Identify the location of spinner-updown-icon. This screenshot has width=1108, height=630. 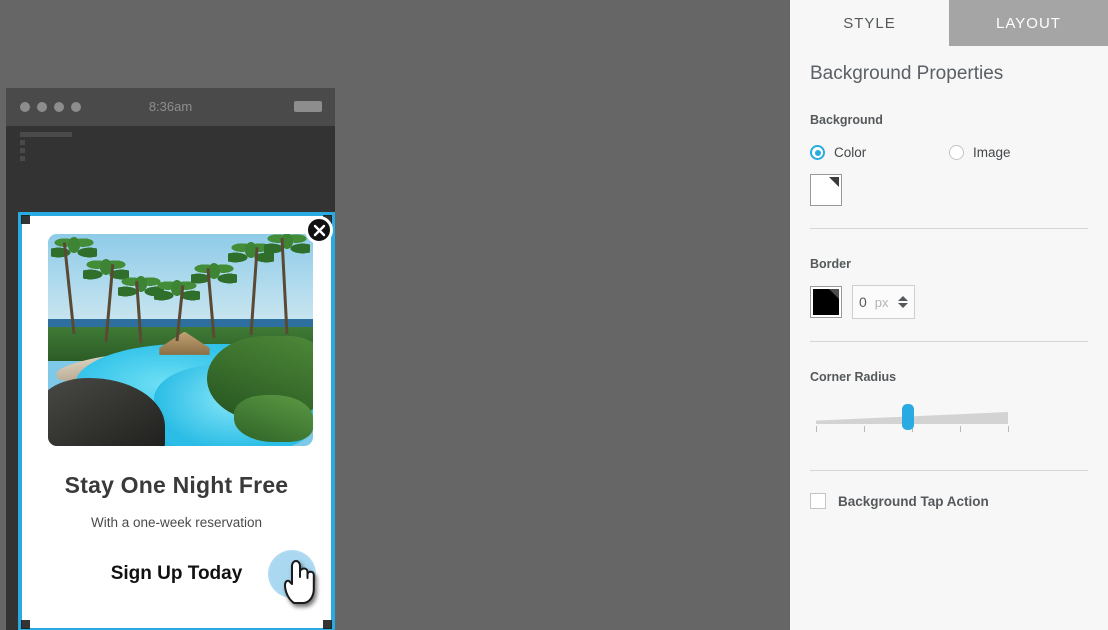
(903, 302).